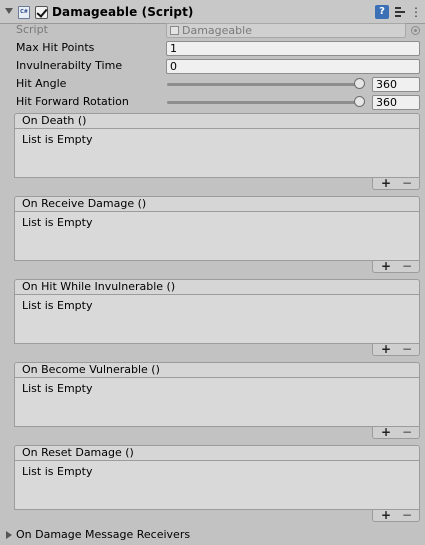  What do you see at coordinates (72, 101) in the screenshot?
I see `hit-forward-rotation-label: Hit Forward Rotation` at bounding box center [72, 101].